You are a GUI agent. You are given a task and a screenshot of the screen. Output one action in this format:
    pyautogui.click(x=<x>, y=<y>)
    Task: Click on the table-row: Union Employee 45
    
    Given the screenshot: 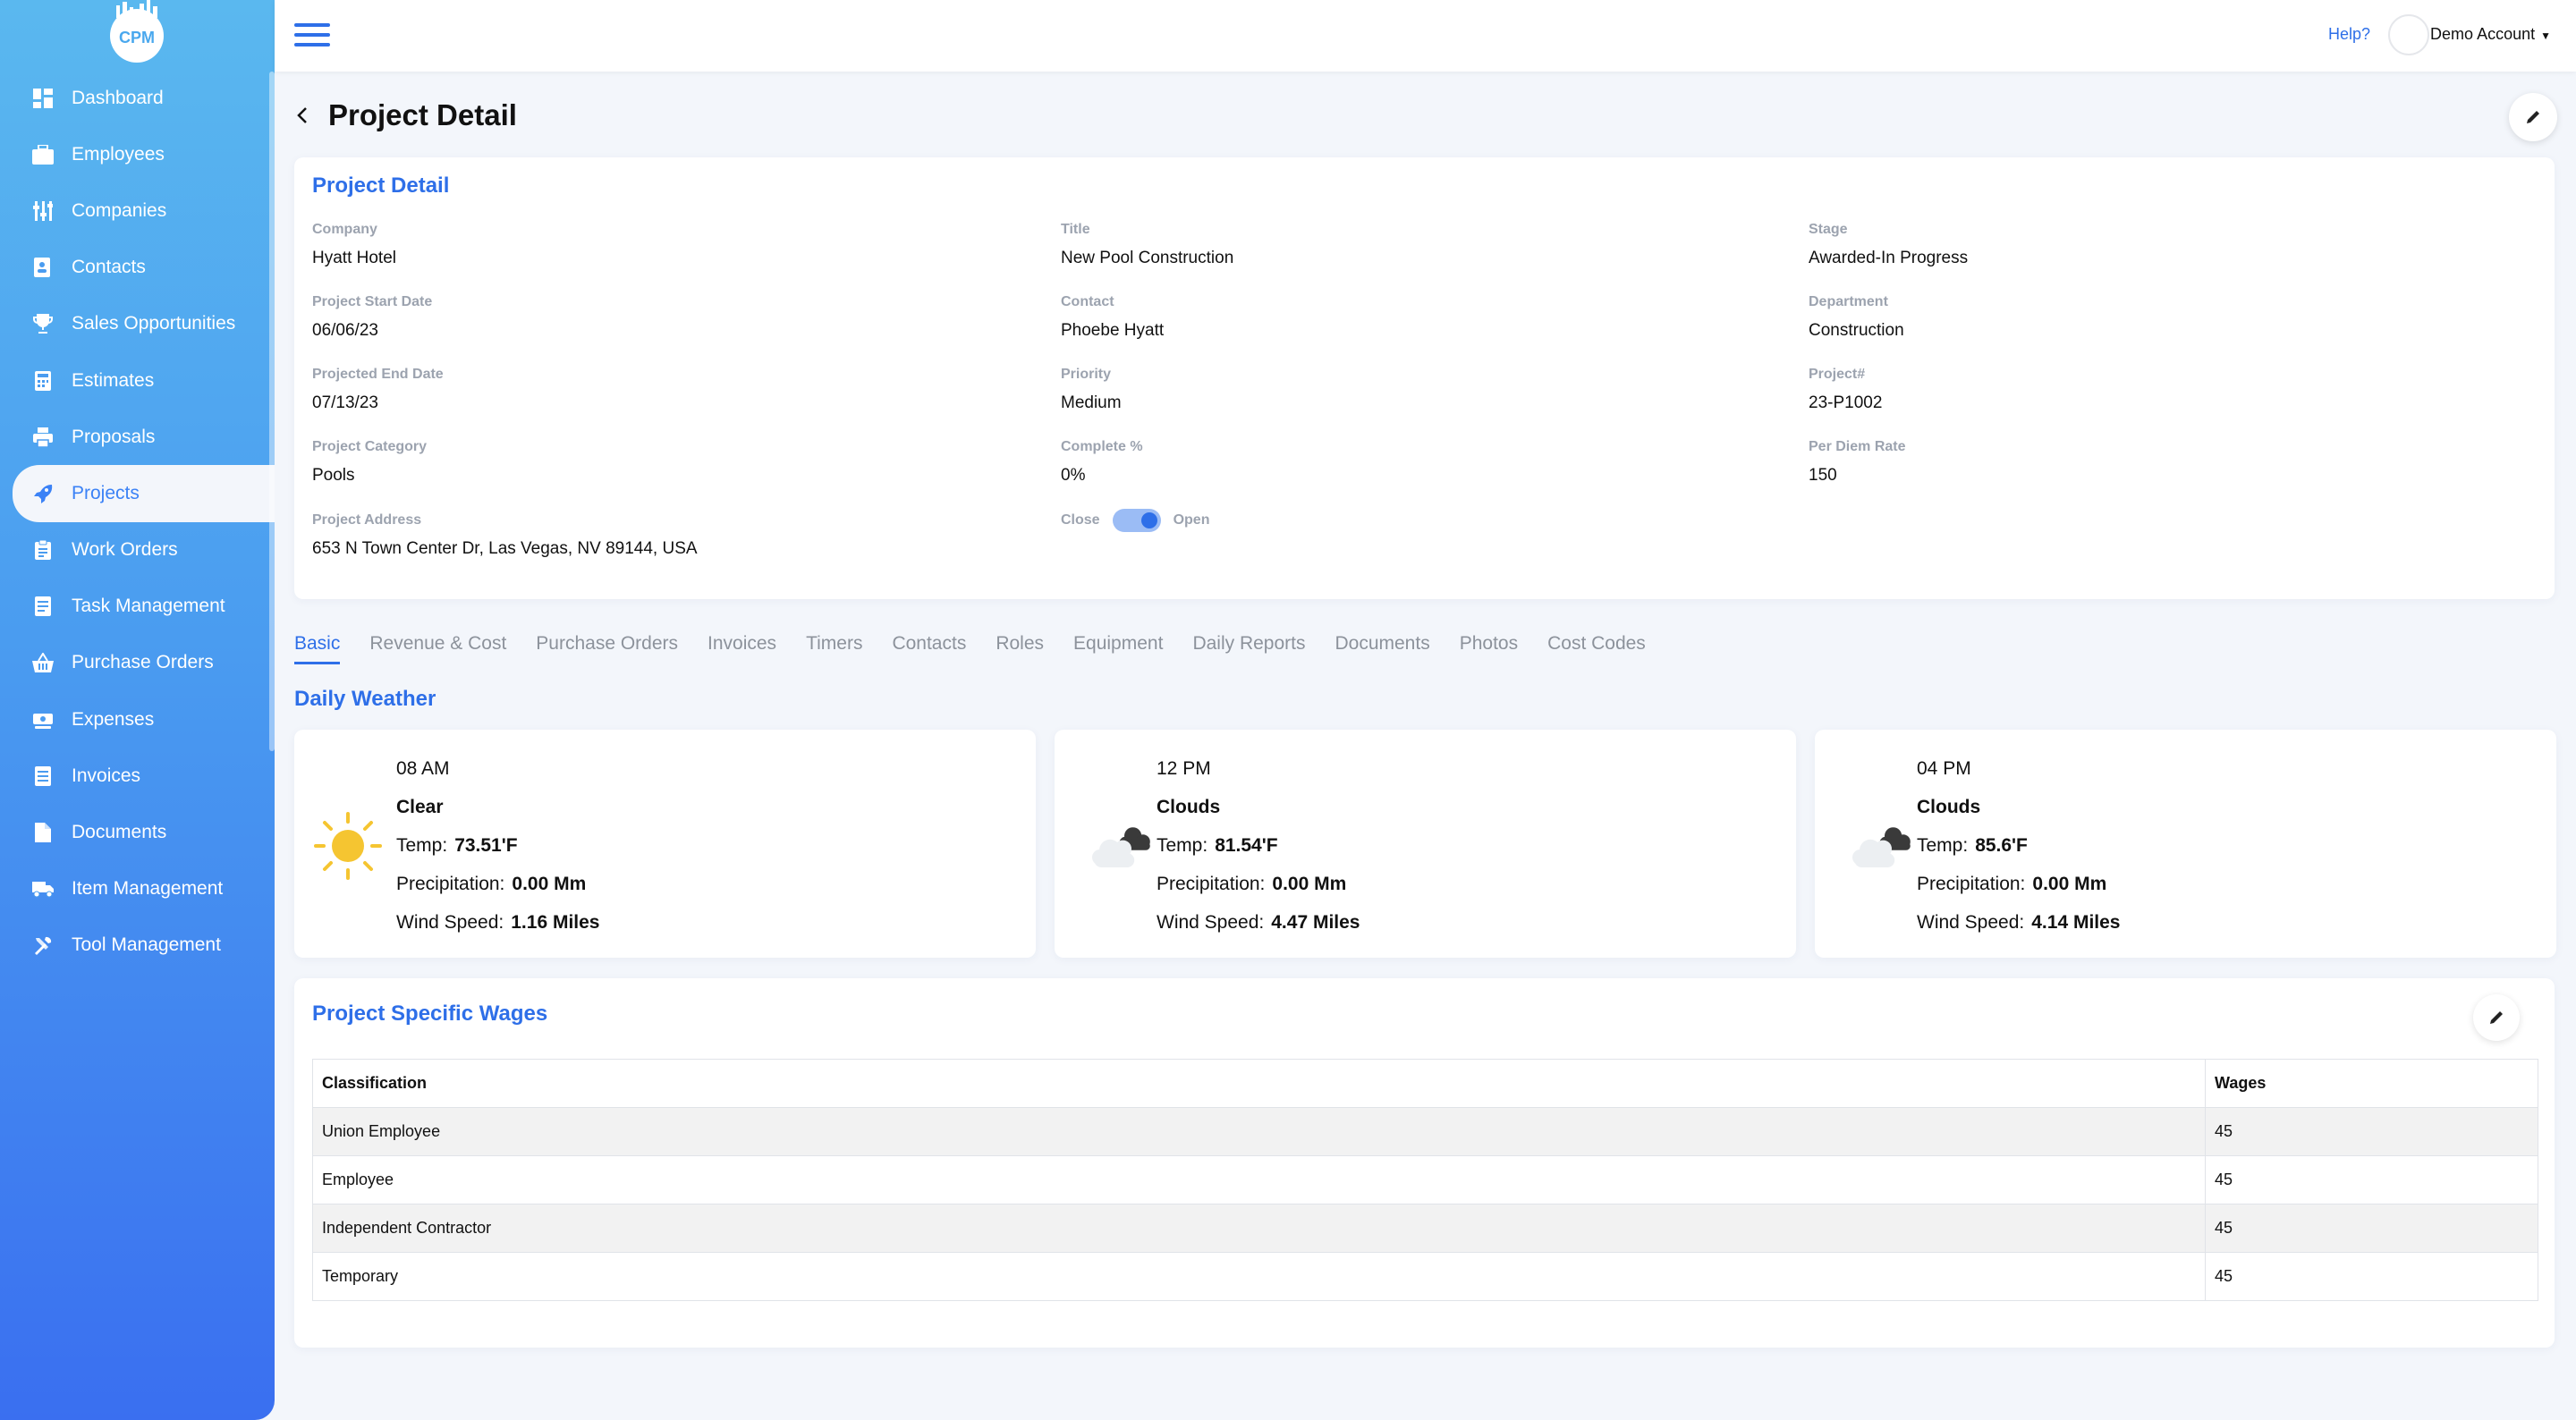 What is the action you would take?
    pyautogui.click(x=1425, y=1131)
    